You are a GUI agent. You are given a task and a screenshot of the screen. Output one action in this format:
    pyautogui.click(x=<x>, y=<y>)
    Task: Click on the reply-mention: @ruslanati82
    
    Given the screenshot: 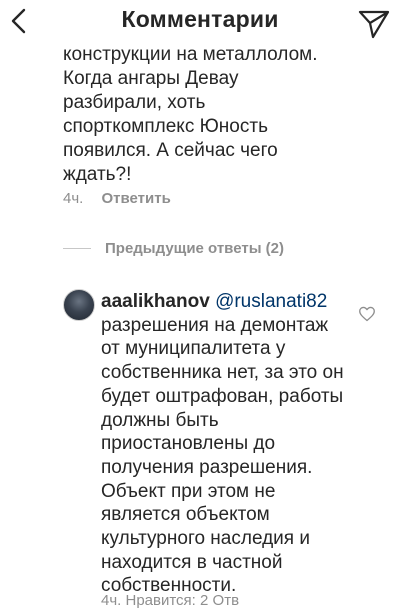 What is the action you would take?
    pyautogui.click(x=271, y=301)
    